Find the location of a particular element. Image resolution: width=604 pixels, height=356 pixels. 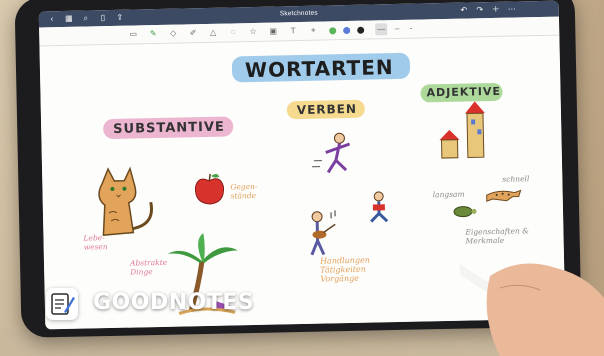

stroke-thick-icon: — is located at coordinates (381, 29).